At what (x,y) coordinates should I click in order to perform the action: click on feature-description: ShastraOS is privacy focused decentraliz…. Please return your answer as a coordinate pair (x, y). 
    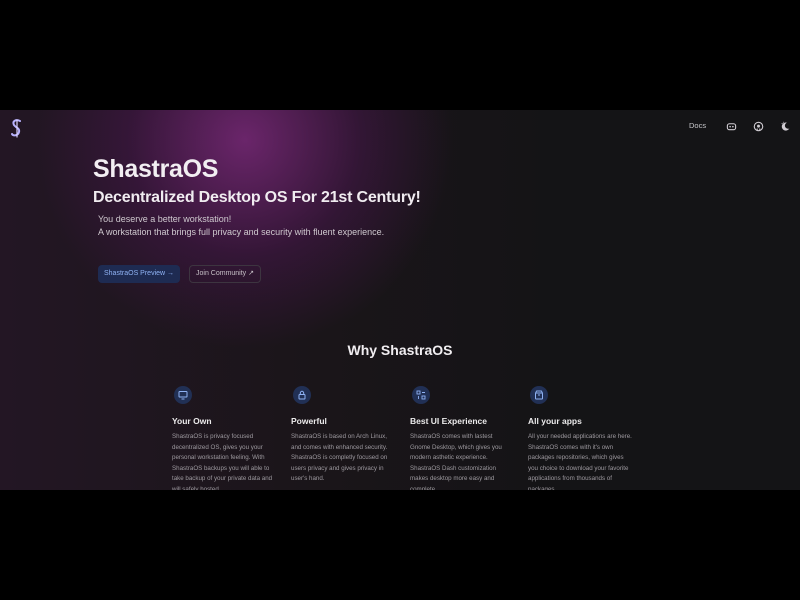
    Looking at the image, I should click on (222, 461).